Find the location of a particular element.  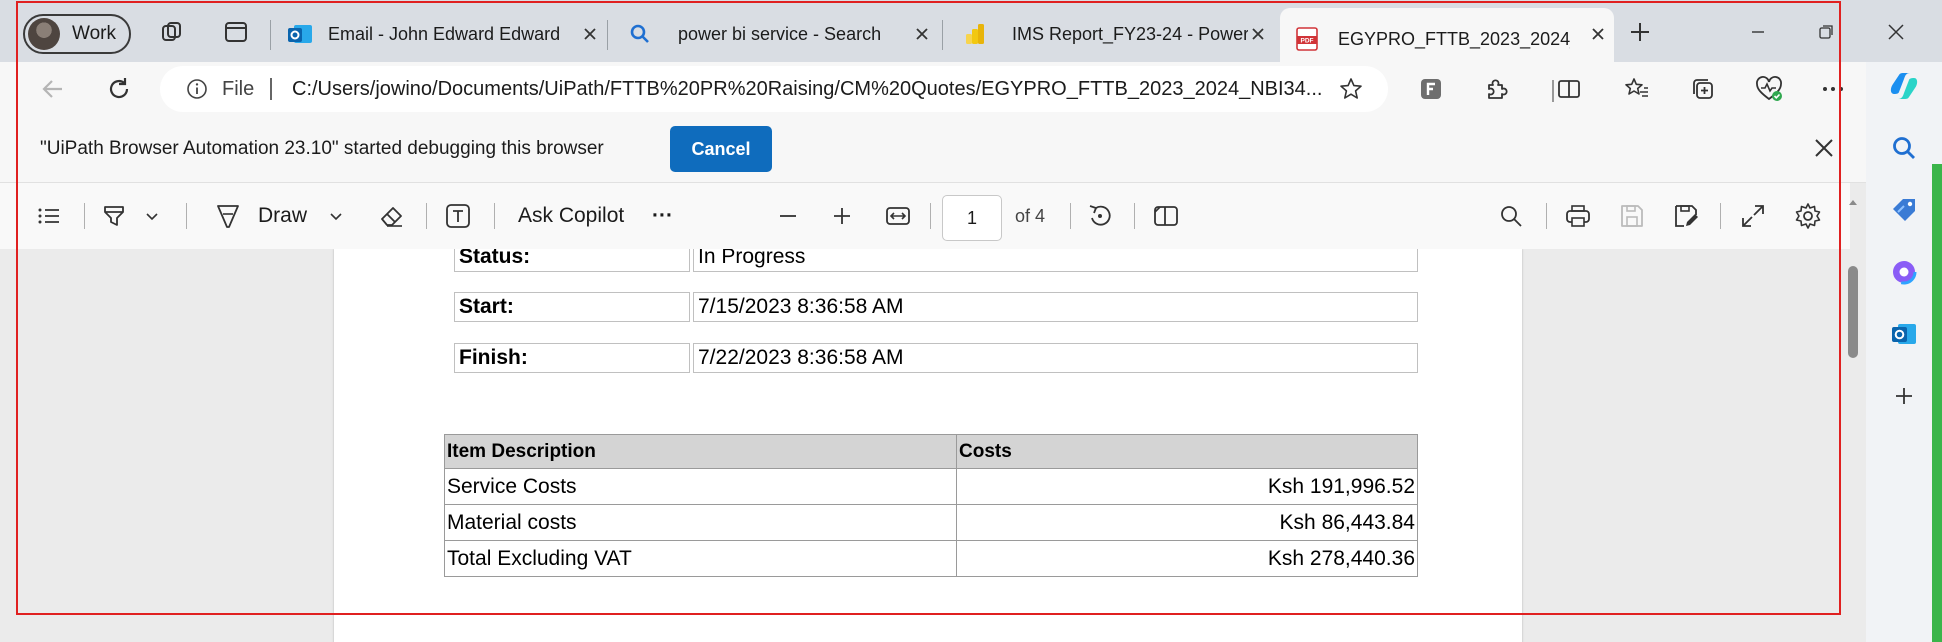

sidebar-outlook-button is located at coordinates (1904, 334).